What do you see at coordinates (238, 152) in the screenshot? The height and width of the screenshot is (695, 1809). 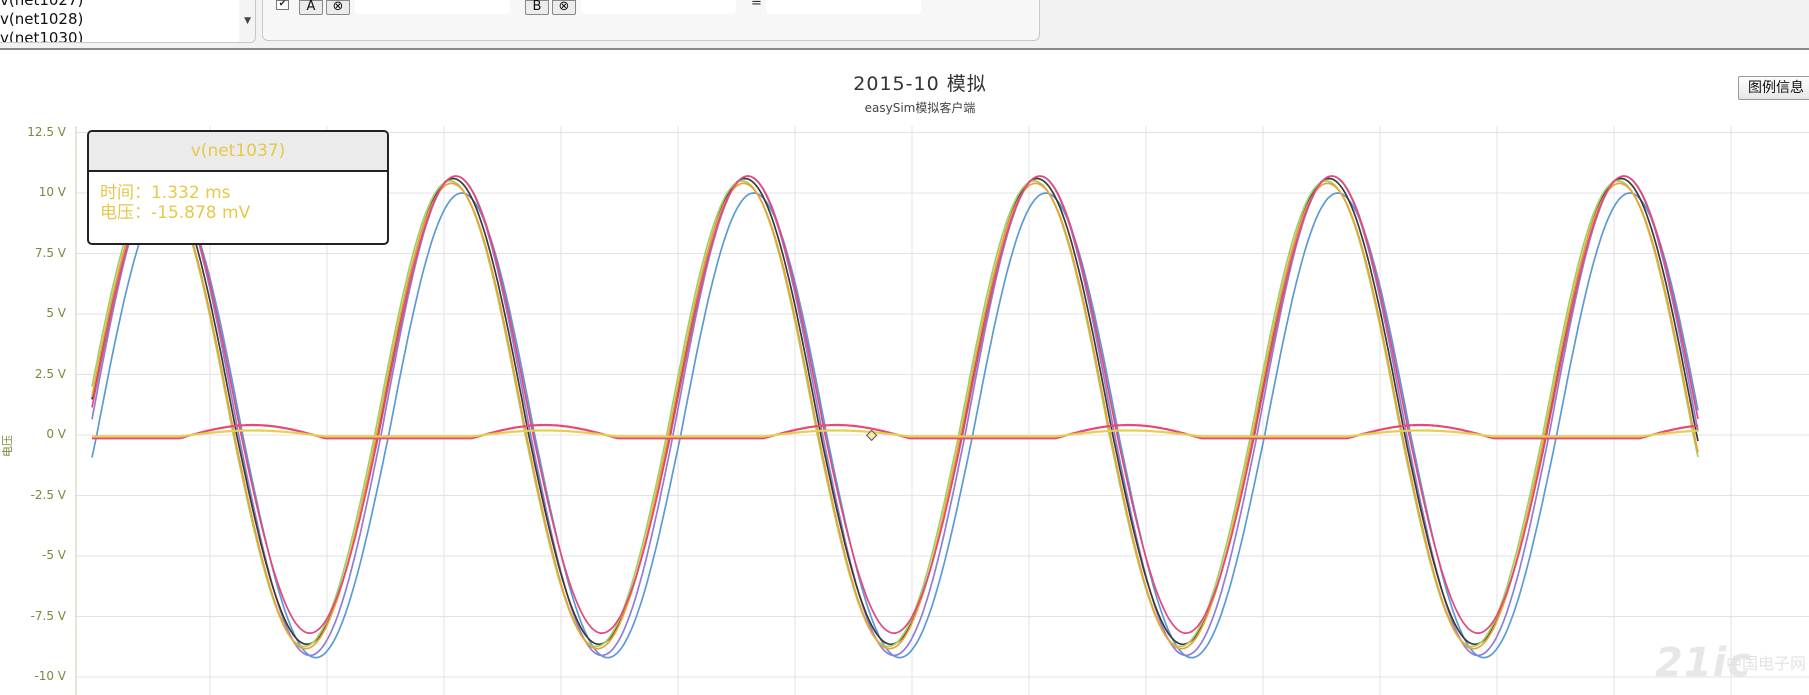 I see `tooltip-series-name: v(net1037)` at bounding box center [238, 152].